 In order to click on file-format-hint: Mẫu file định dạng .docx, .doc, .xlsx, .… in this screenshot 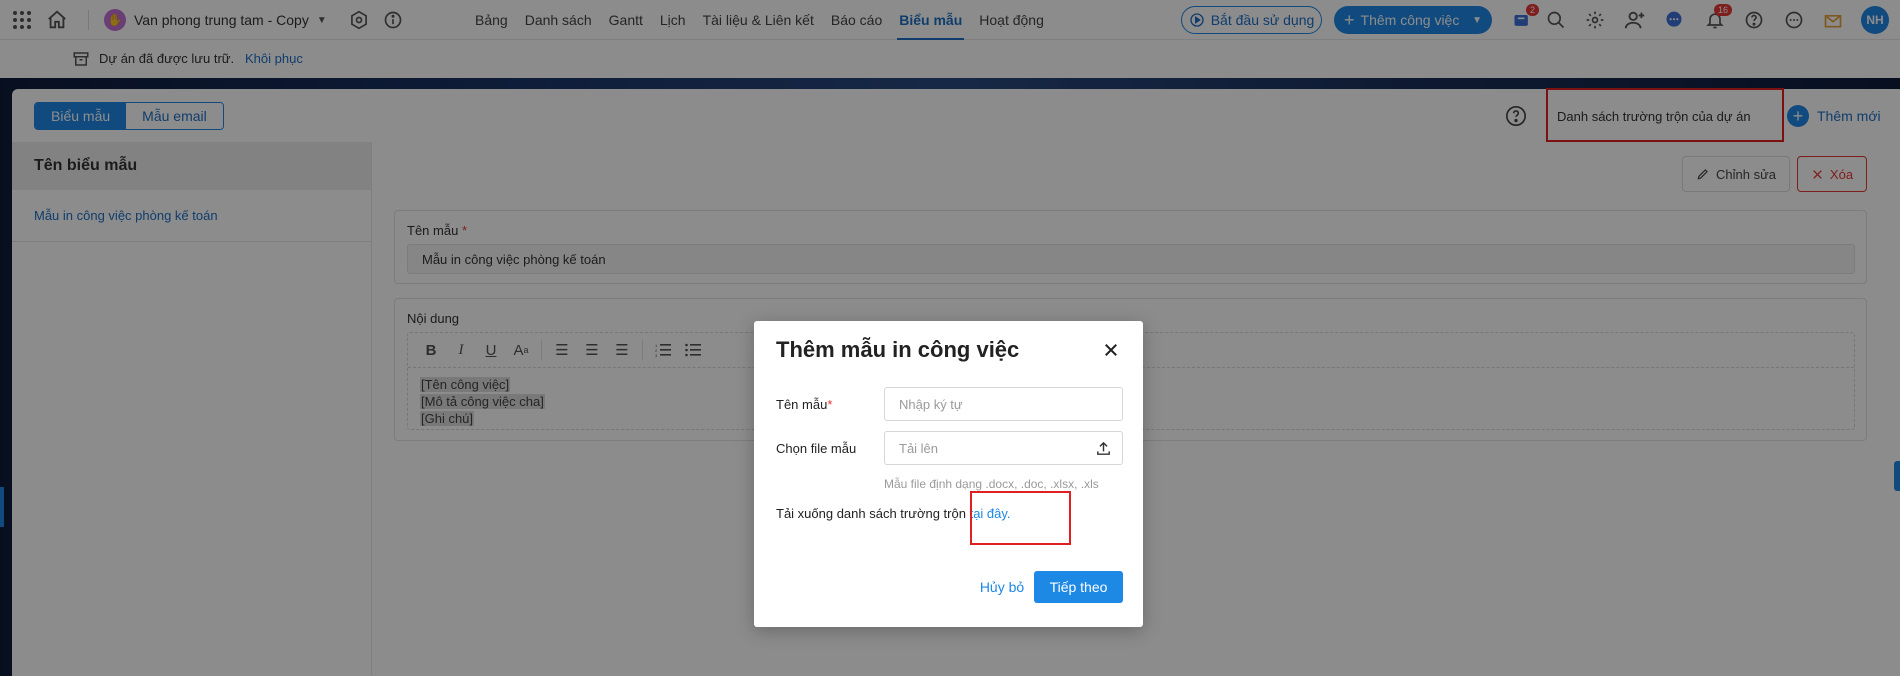, I will do `click(991, 484)`.